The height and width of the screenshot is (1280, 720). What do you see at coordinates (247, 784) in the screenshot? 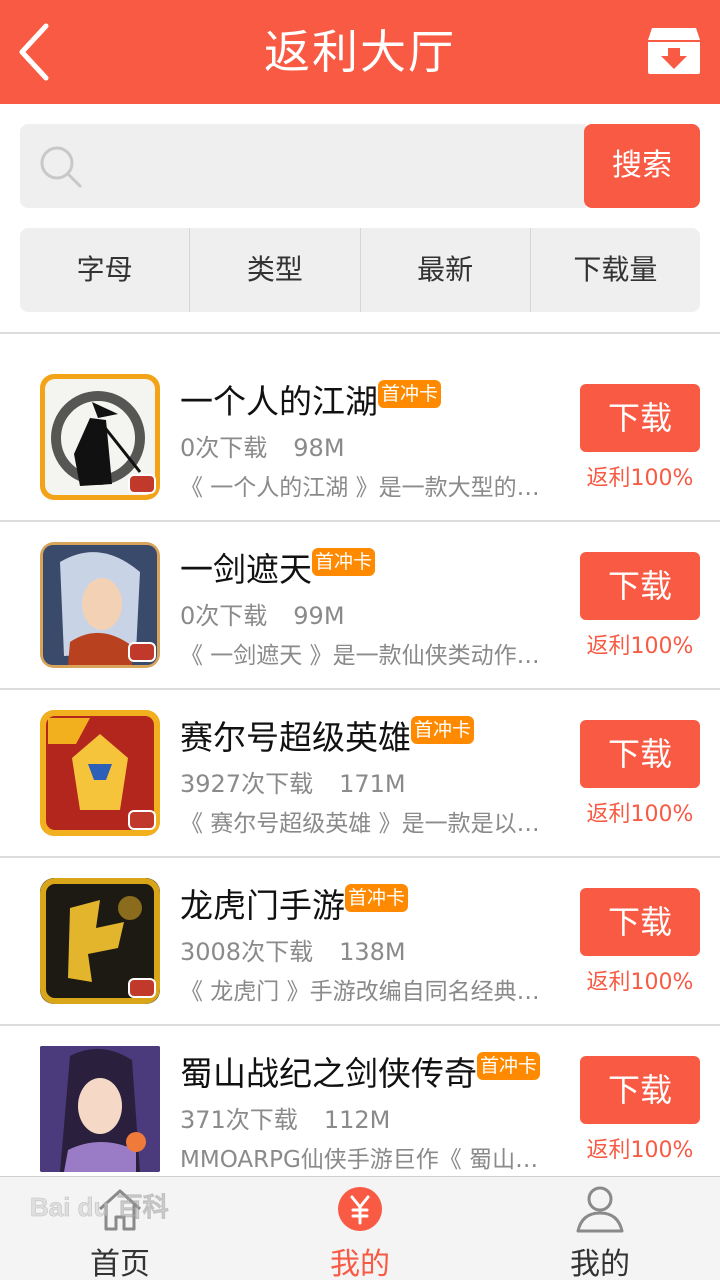
I see `download-count: 3927次下载` at bounding box center [247, 784].